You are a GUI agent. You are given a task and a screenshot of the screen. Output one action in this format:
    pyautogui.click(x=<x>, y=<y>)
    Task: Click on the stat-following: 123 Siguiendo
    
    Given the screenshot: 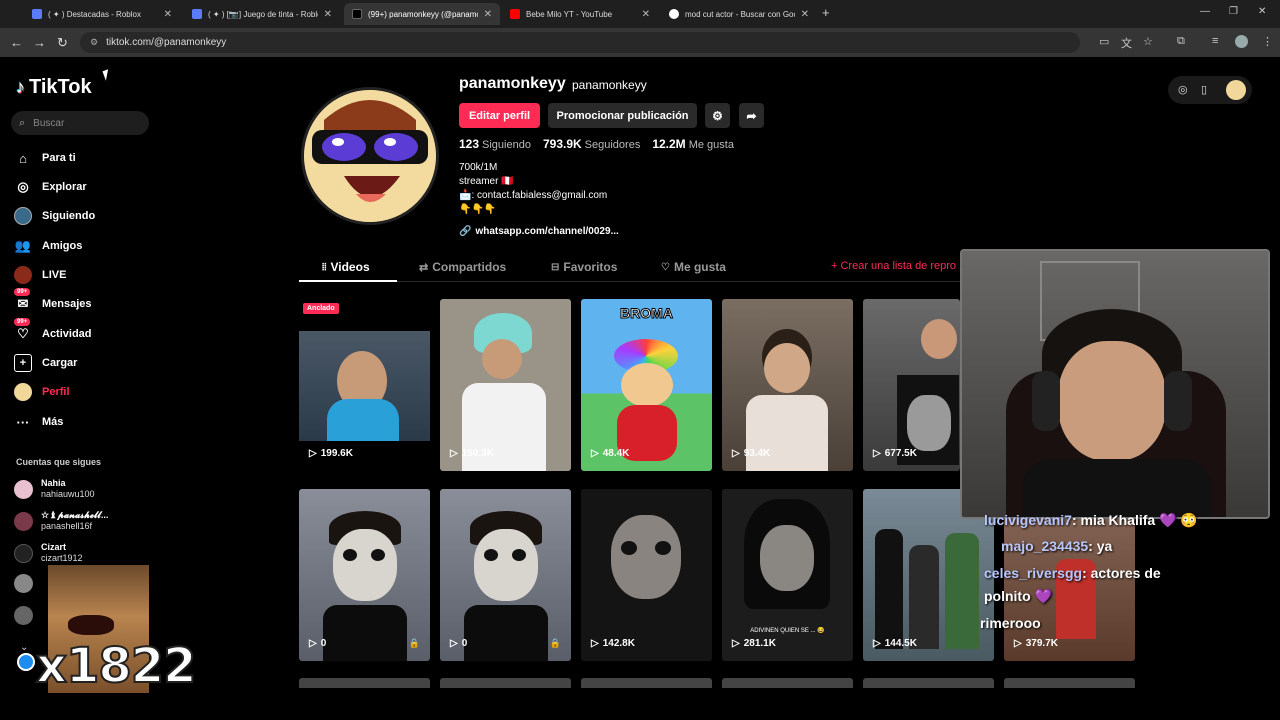 What is the action you would take?
    pyautogui.click(x=495, y=144)
    